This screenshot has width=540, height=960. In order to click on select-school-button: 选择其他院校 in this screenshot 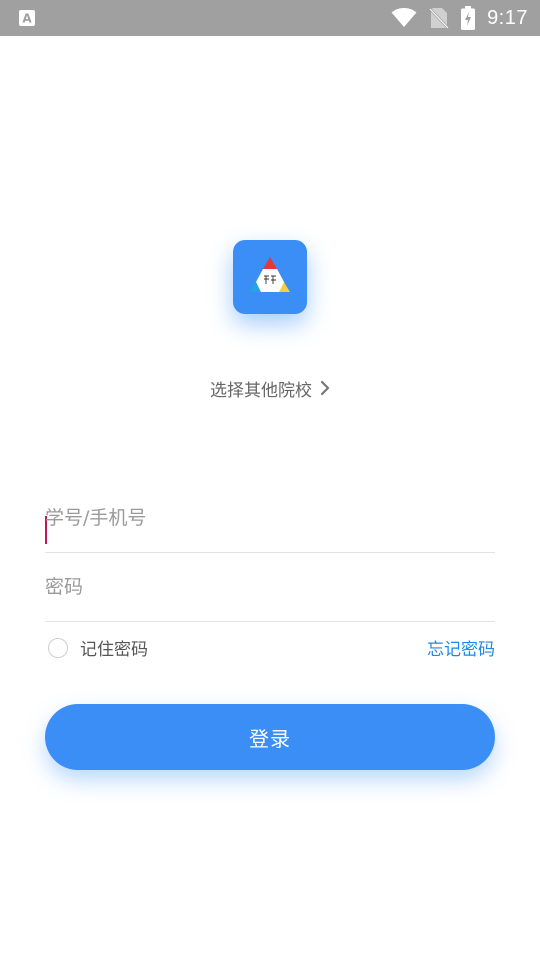, I will do `click(270, 388)`.